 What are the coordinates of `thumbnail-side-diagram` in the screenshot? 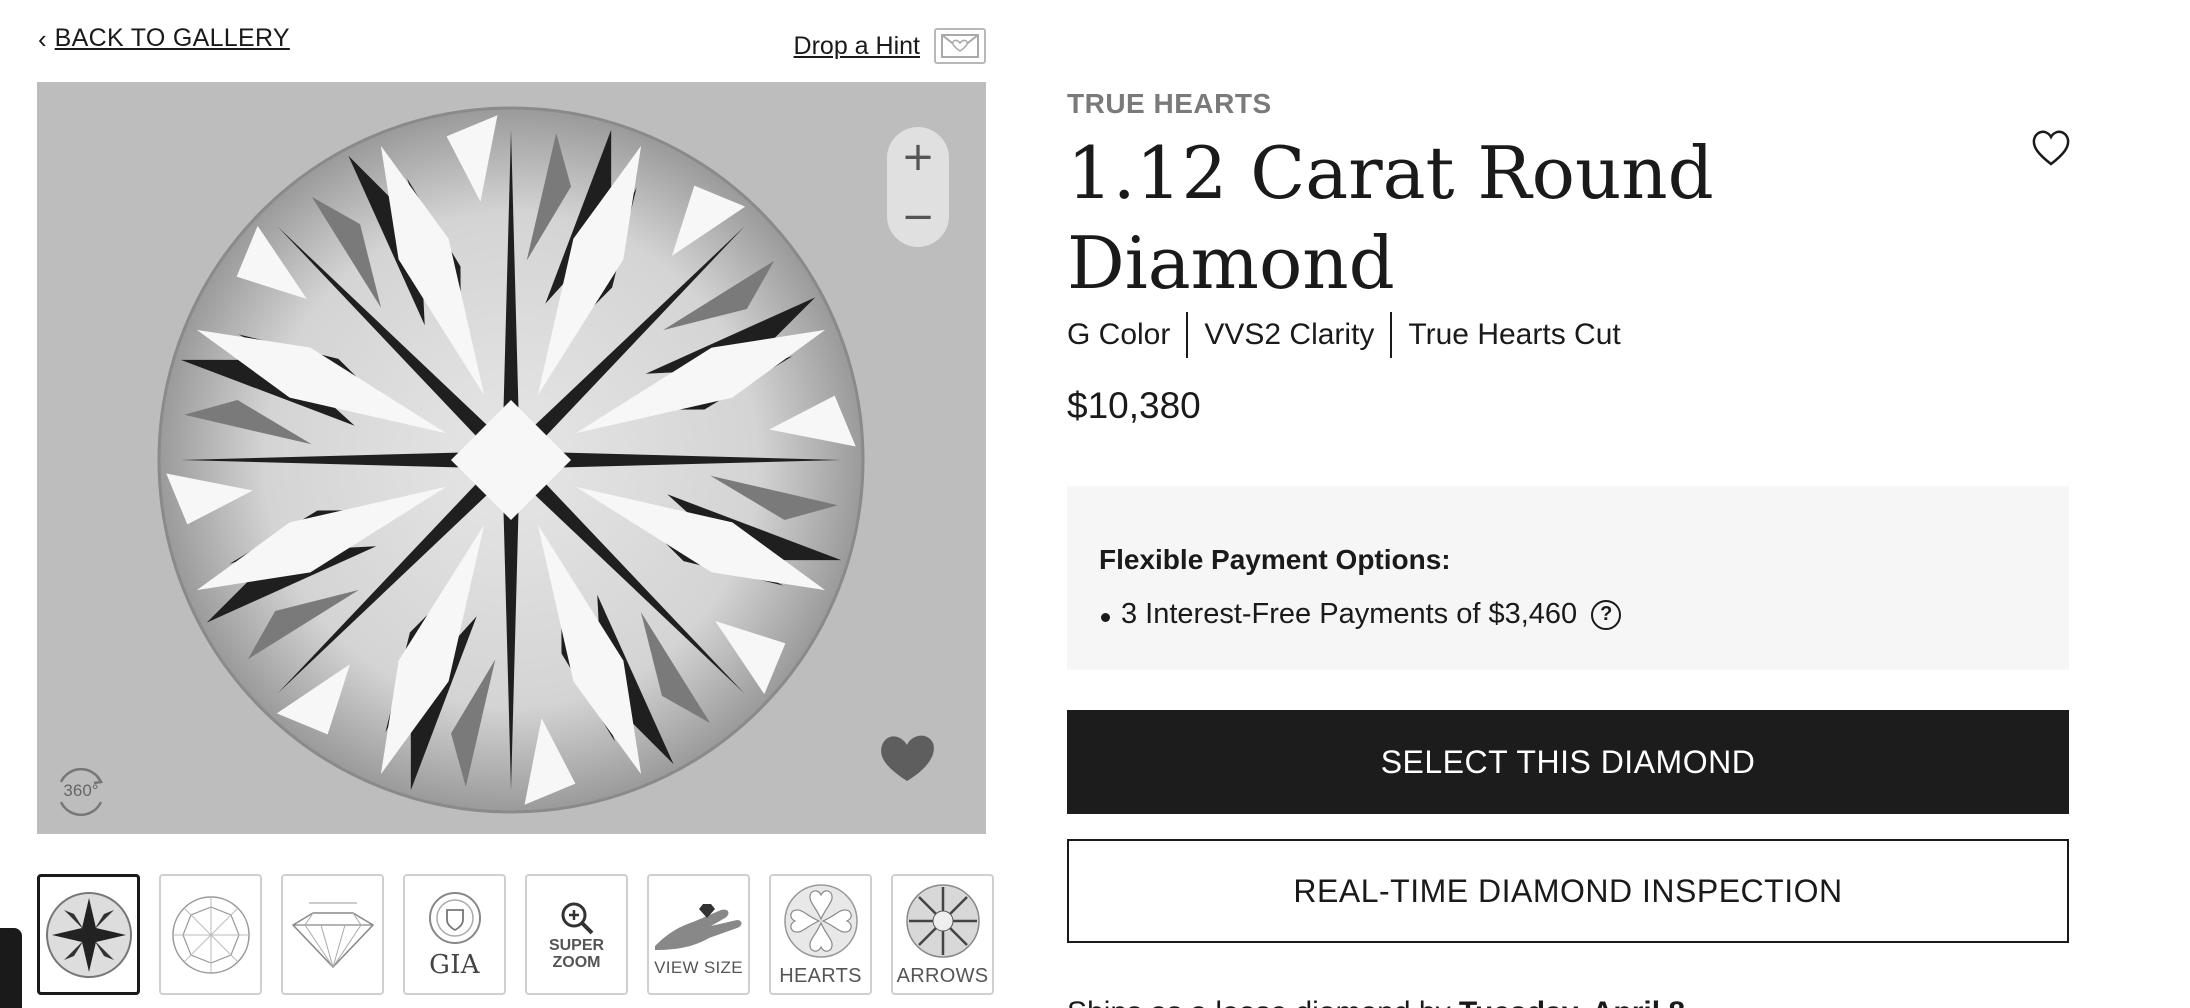 It's located at (332, 934).